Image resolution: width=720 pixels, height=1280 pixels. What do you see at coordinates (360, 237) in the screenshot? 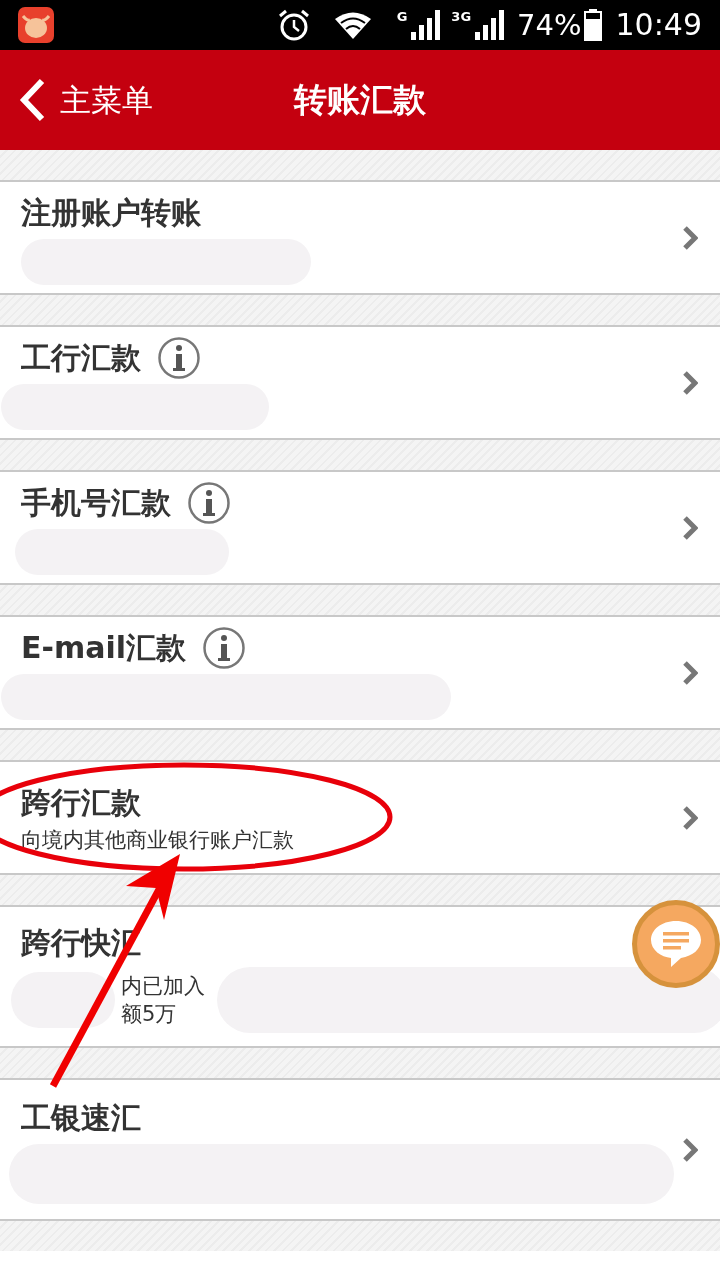
I see `menu-item: 注册账户转账` at bounding box center [360, 237].